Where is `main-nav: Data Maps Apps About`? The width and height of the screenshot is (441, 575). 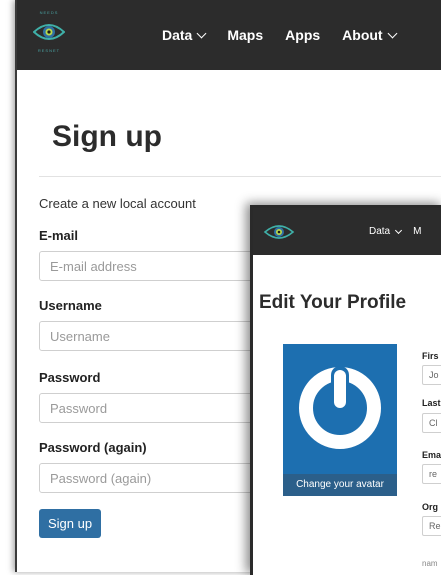
main-nav: Data Maps Apps About is located at coordinates (280, 35).